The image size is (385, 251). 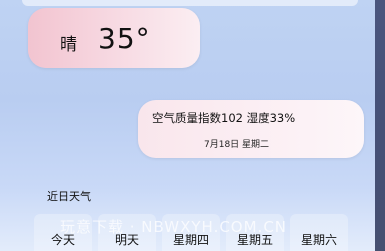 I want to click on forecast-day-label: 星期六, so click(x=318, y=240).